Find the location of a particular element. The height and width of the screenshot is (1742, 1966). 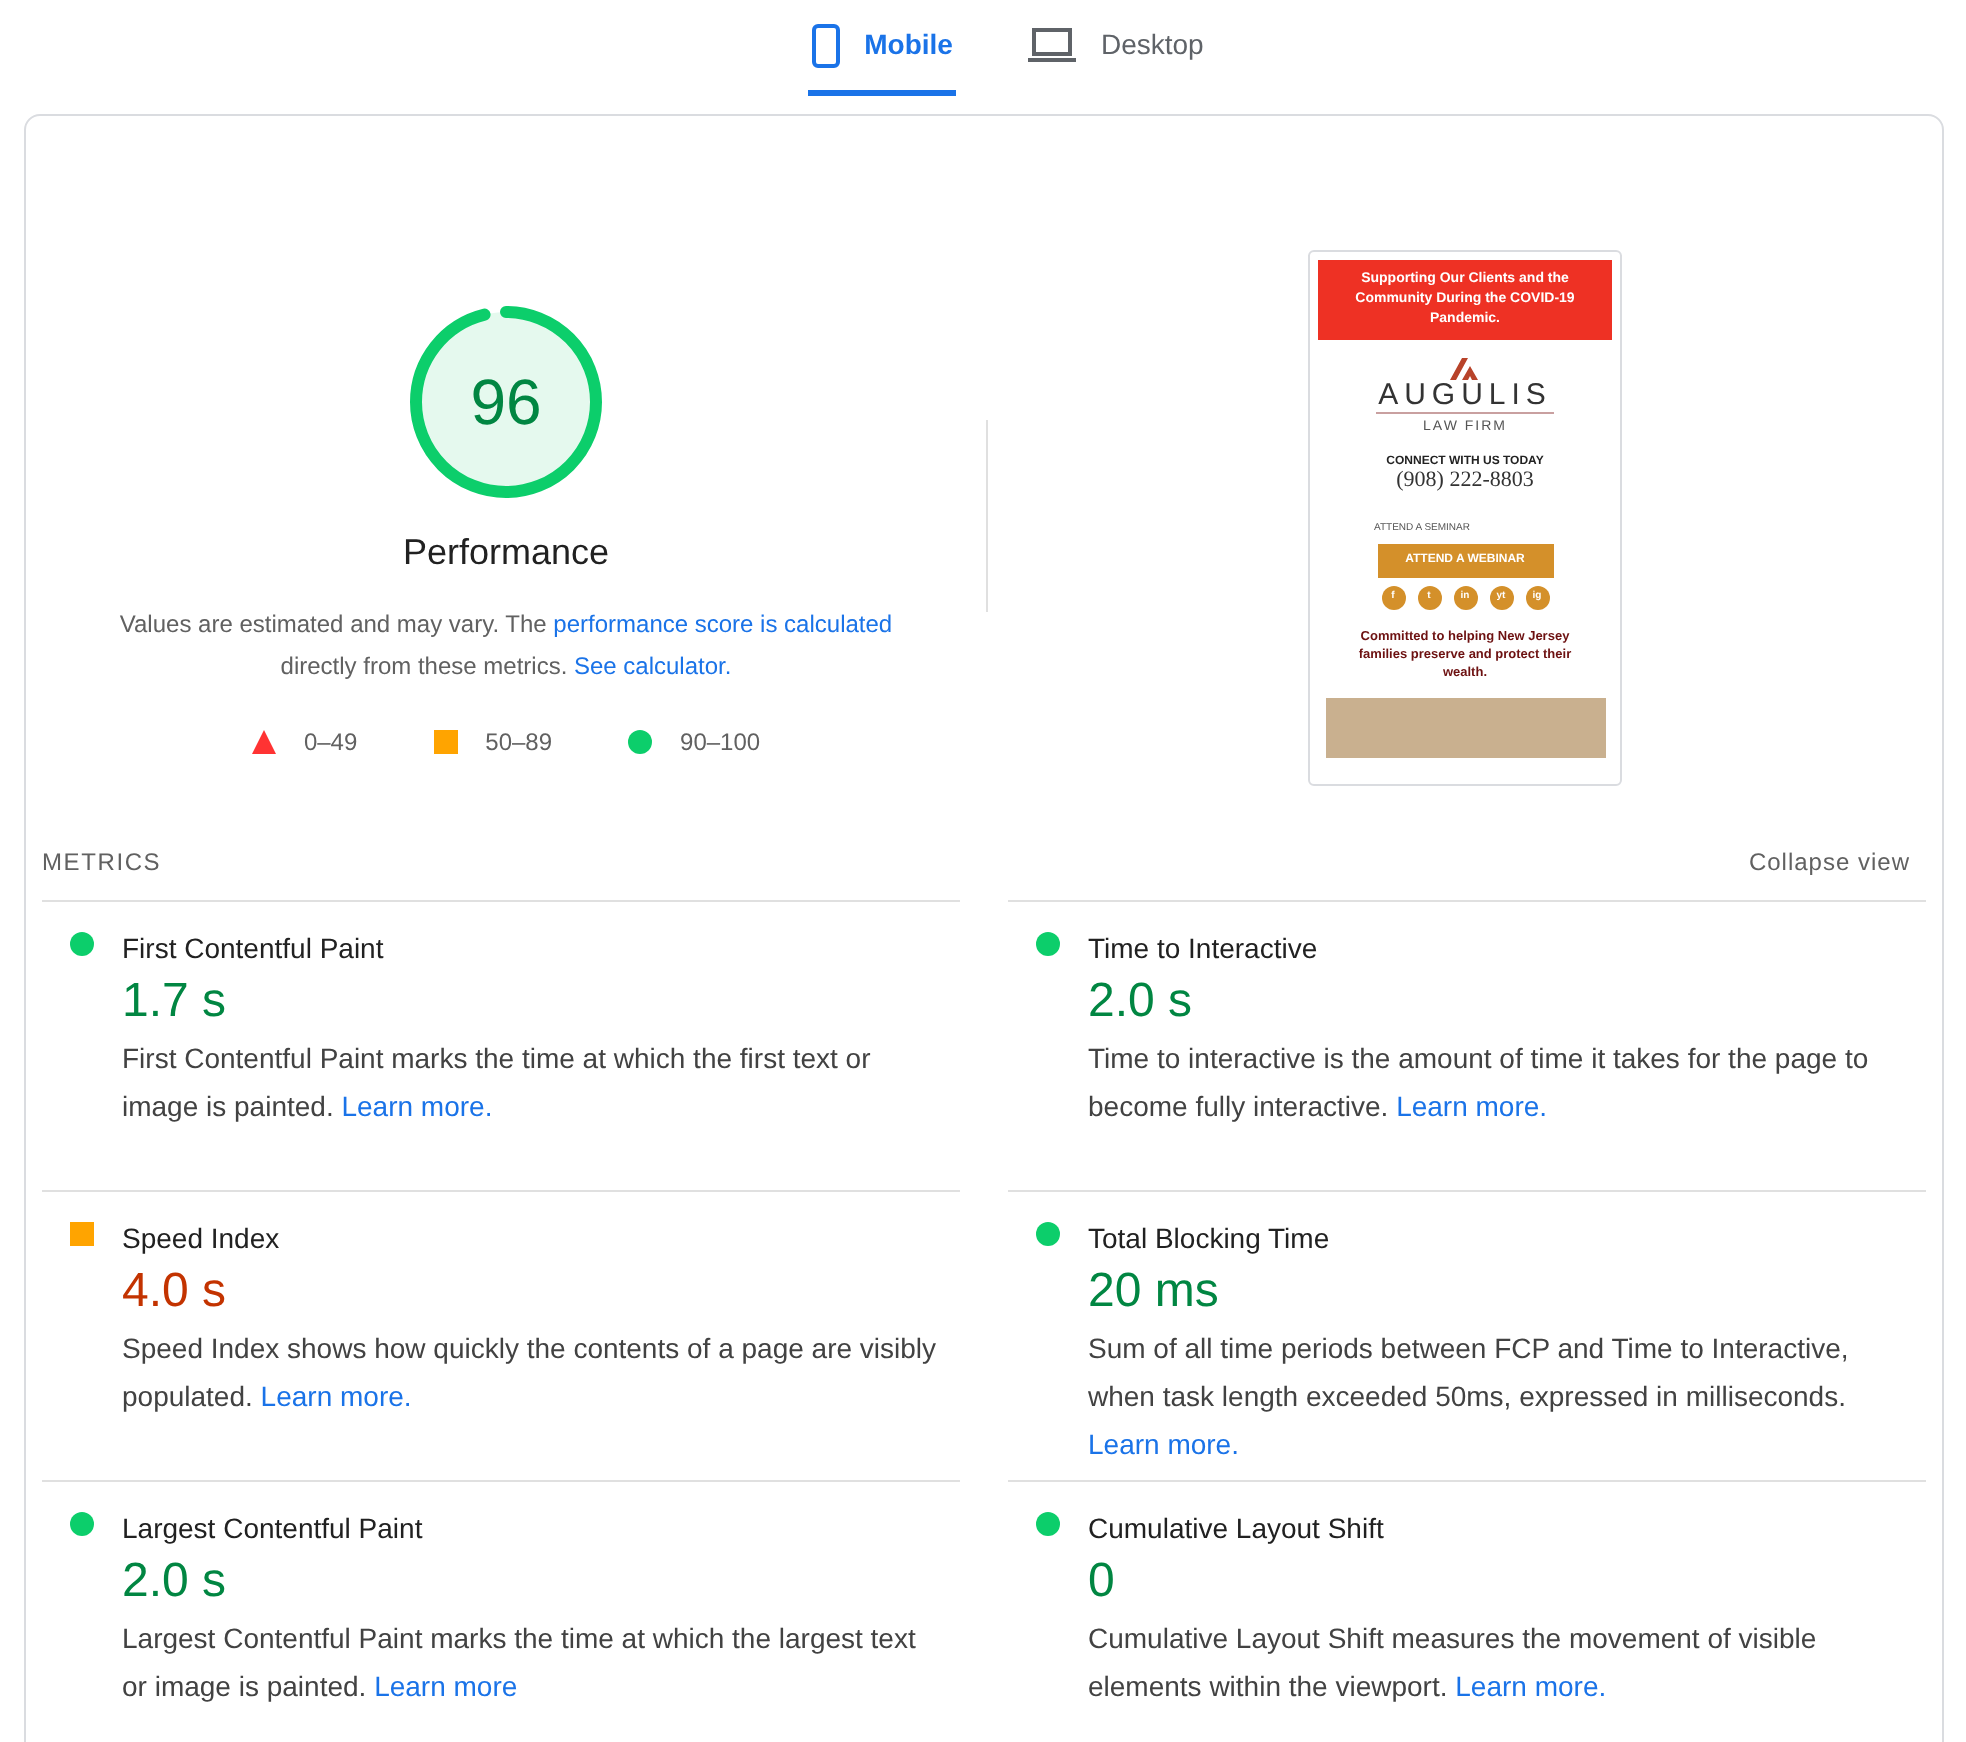

metric-title: Total Blocking Time is located at coordinates (1210, 1239).